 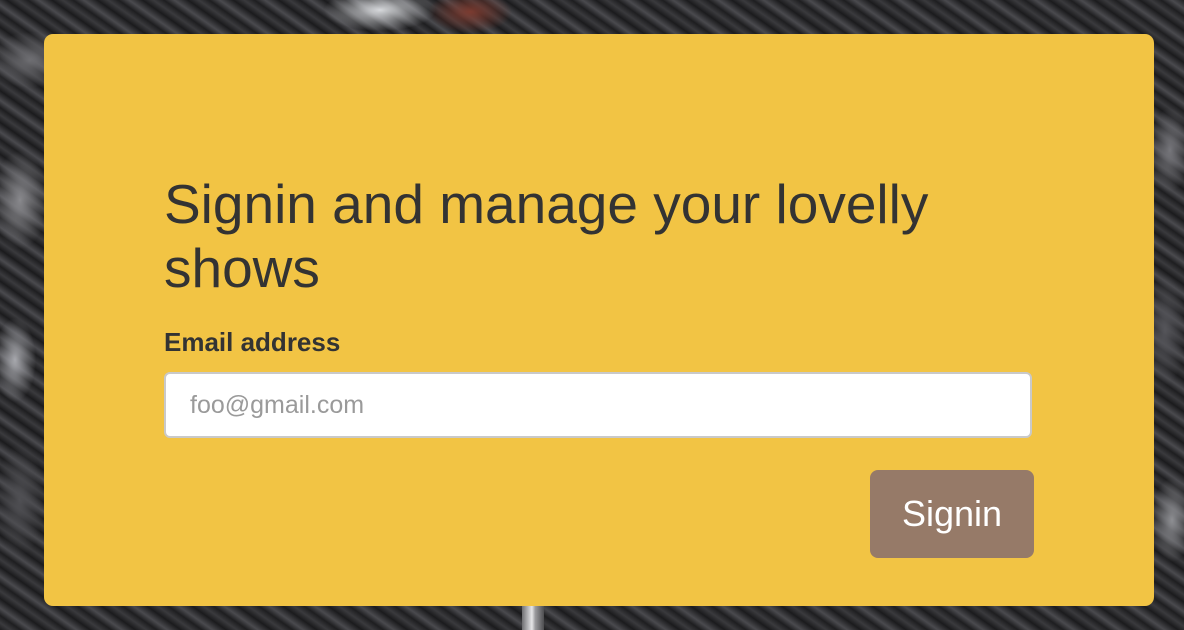 What do you see at coordinates (952, 514) in the screenshot?
I see `signin-button: Signin` at bounding box center [952, 514].